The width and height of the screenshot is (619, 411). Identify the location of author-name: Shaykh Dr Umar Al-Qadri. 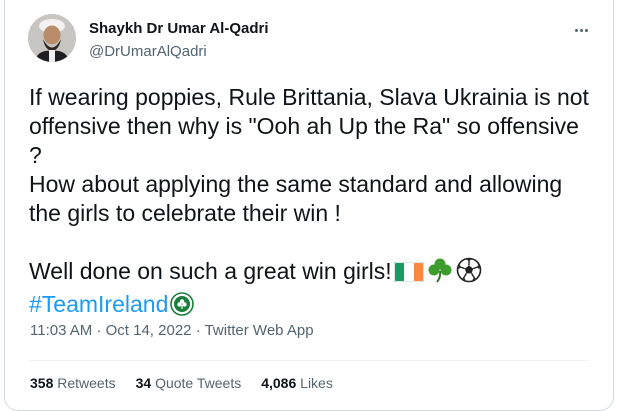
(179, 28).